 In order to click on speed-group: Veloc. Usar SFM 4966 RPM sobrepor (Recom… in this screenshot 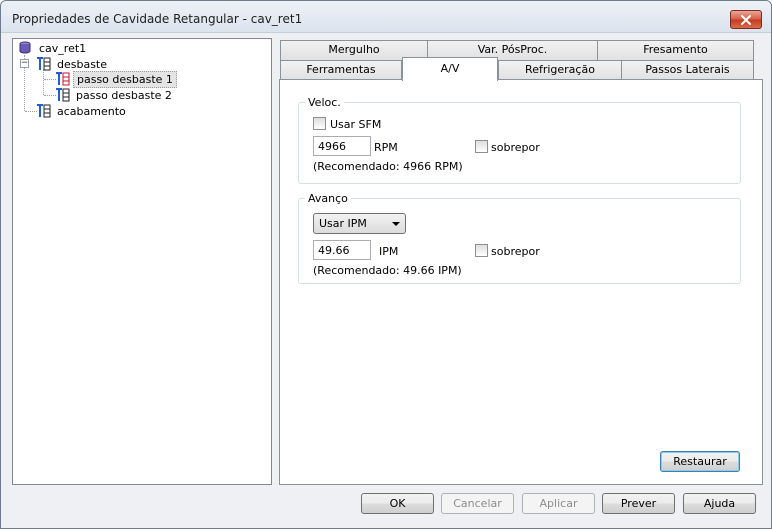, I will do `click(519, 140)`.